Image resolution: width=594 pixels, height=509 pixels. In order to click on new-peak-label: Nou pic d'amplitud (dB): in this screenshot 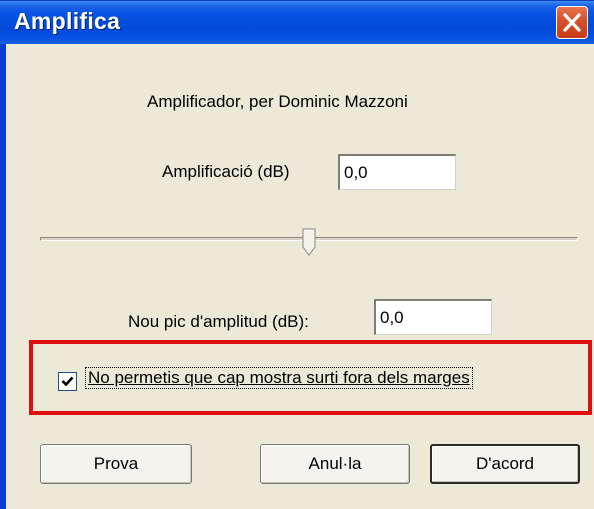, I will do `click(218, 321)`.